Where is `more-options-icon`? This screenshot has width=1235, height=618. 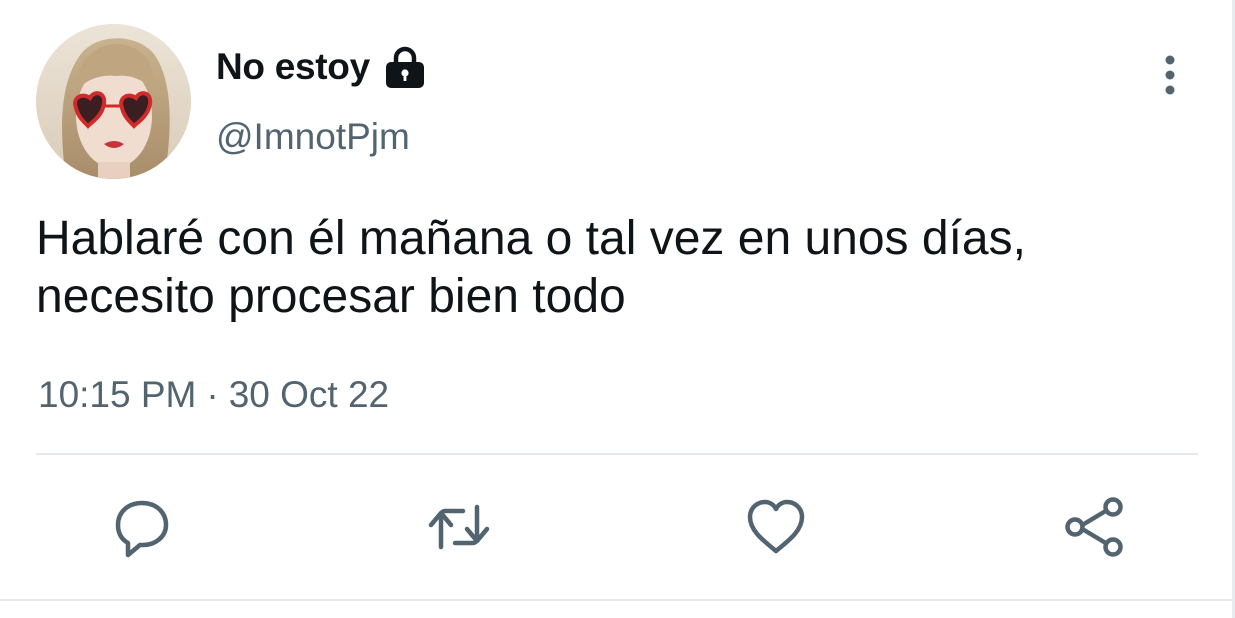
more-options-icon is located at coordinates (1170, 76).